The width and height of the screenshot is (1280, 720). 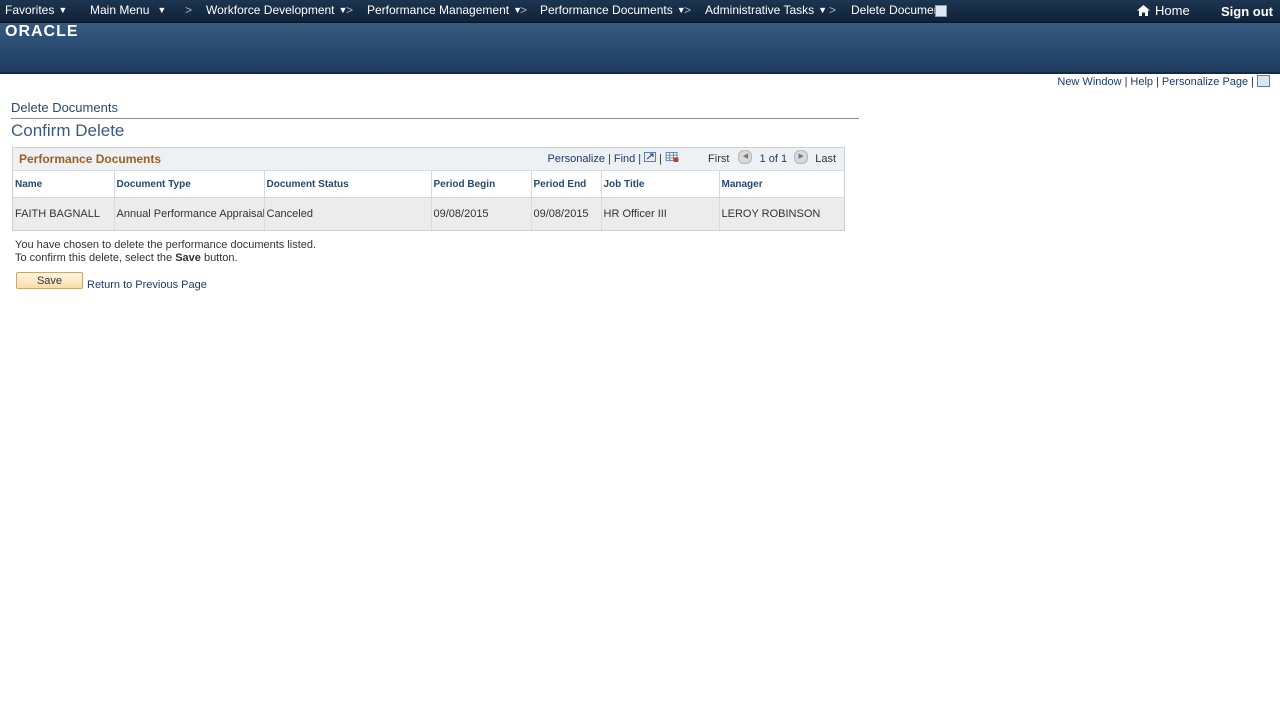 I want to click on next-icon: ▶, so click(x=801, y=157).